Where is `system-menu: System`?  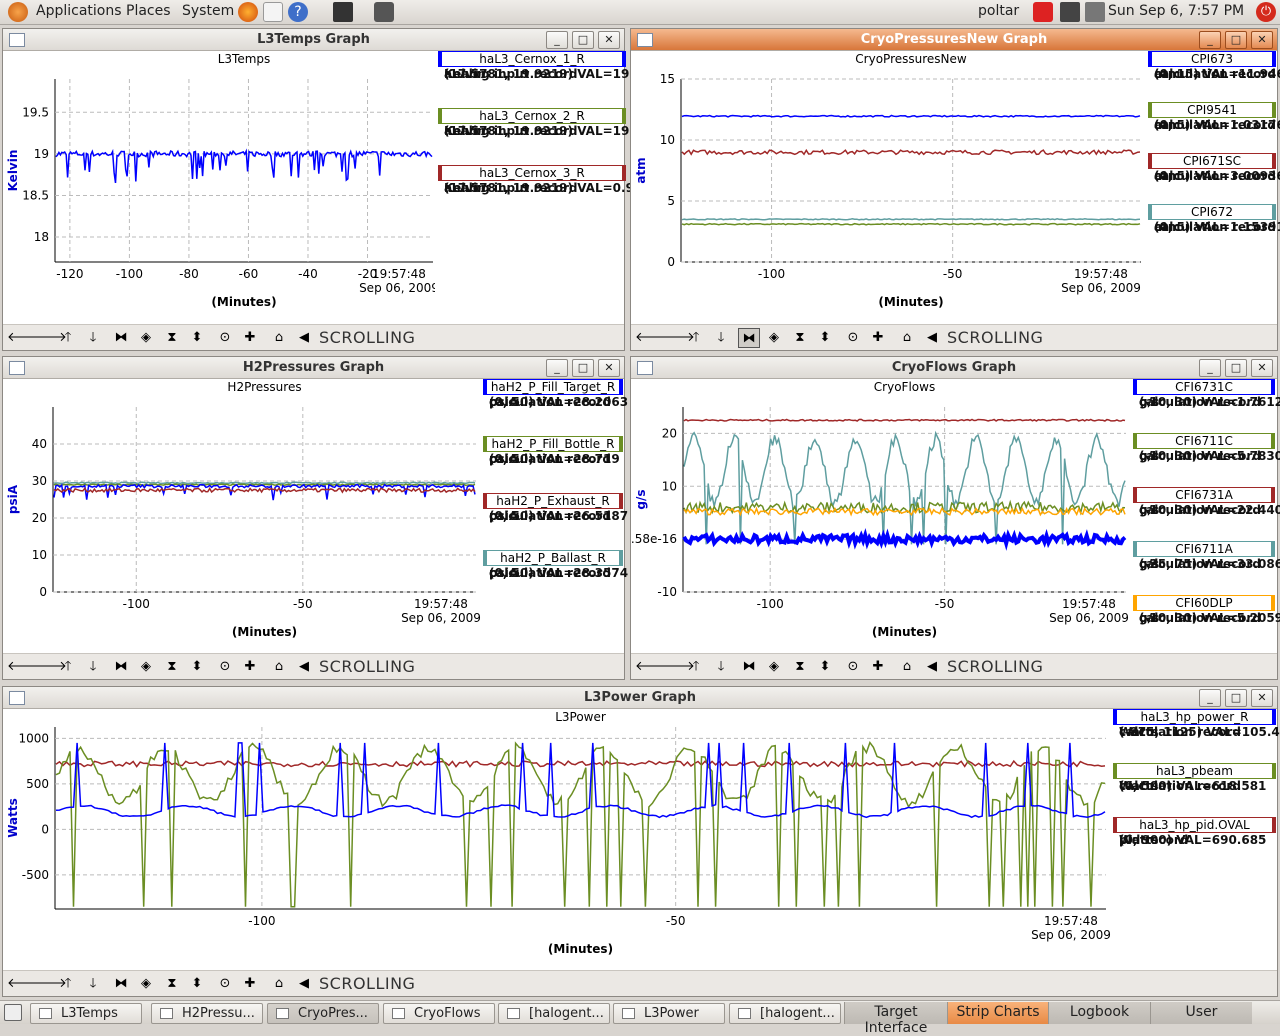 system-menu: System is located at coordinates (208, 11).